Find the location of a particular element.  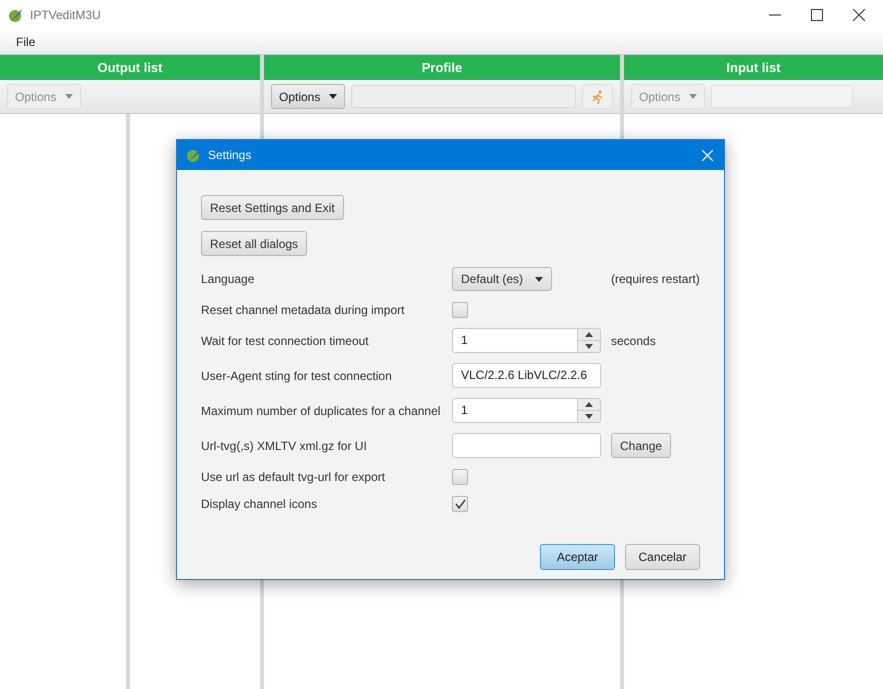

setting-label: Language is located at coordinates (228, 279).